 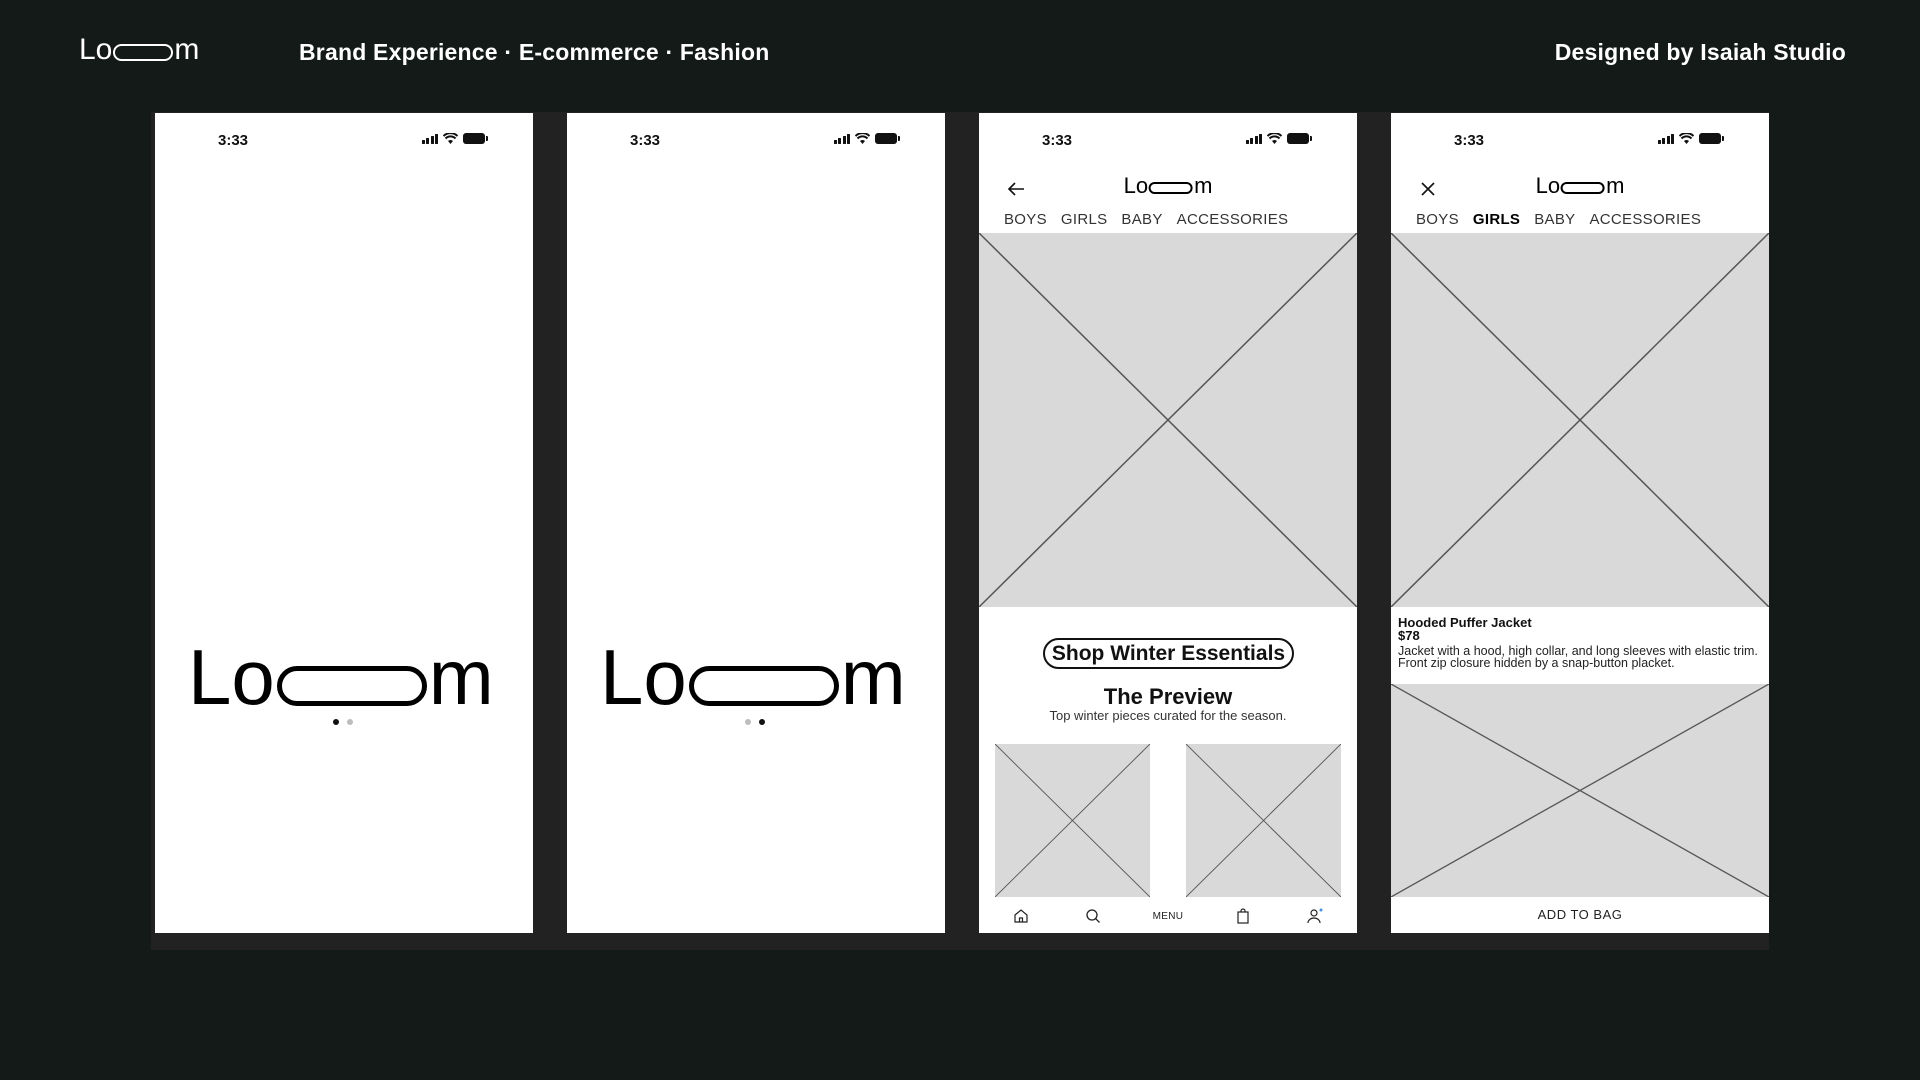 What do you see at coordinates (1016, 189) in the screenshot?
I see `back-arrow-icon` at bounding box center [1016, 189].